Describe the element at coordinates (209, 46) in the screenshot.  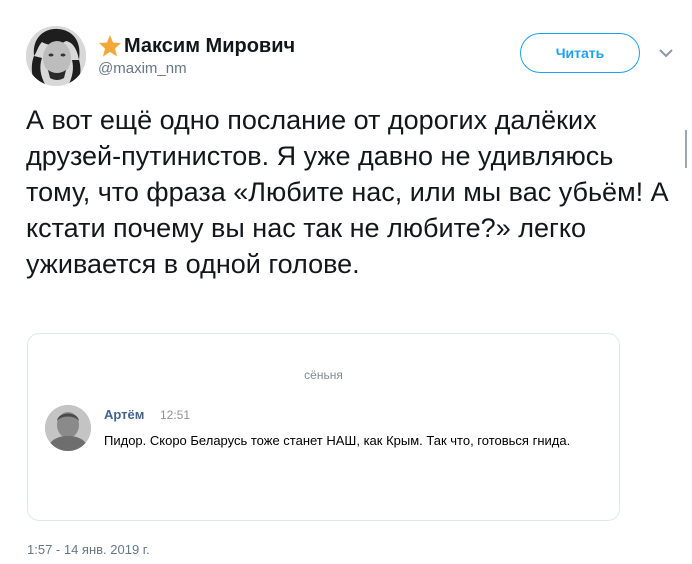
I see `author-name: Максим Мирович` at that location.